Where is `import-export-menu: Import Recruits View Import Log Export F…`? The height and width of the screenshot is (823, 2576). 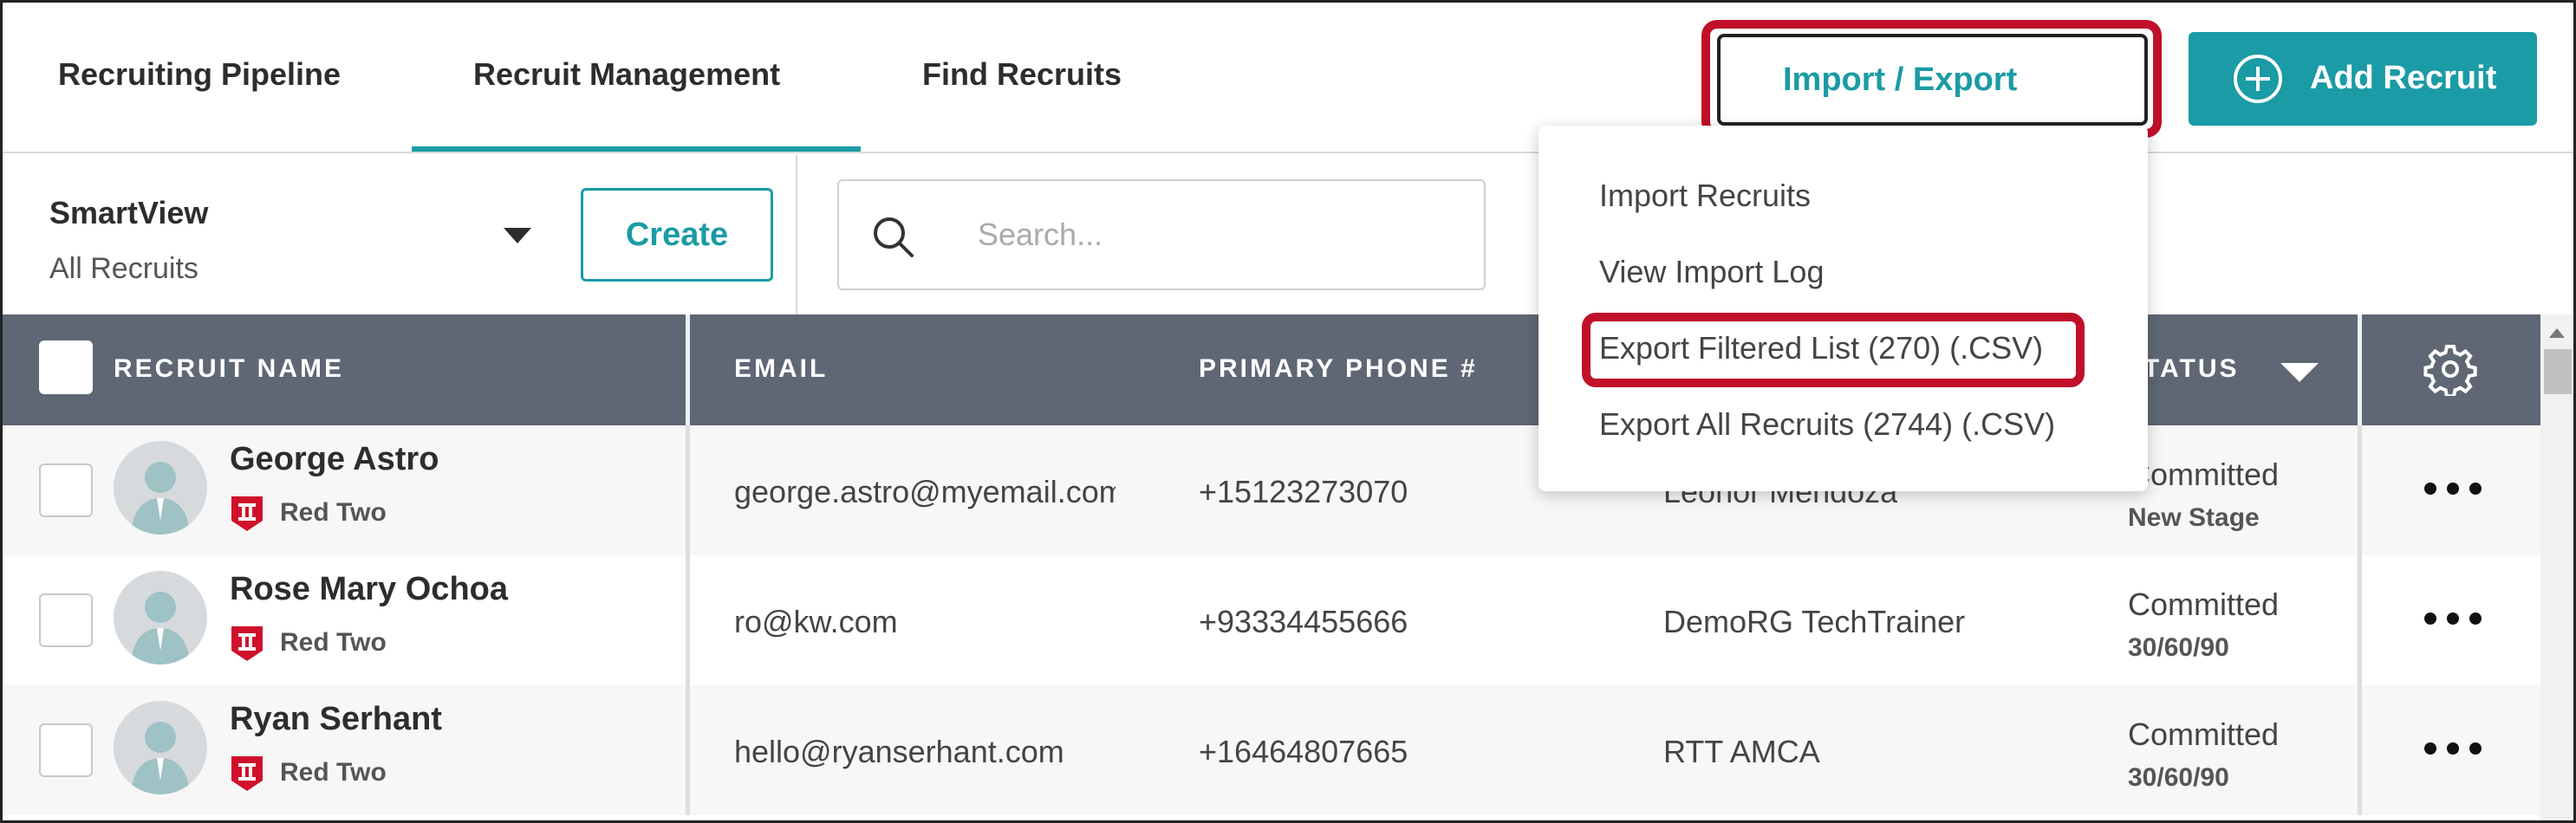 import-export-menu: Import Recruits View Import Log Export F… is located at coordinates (1843, 308).